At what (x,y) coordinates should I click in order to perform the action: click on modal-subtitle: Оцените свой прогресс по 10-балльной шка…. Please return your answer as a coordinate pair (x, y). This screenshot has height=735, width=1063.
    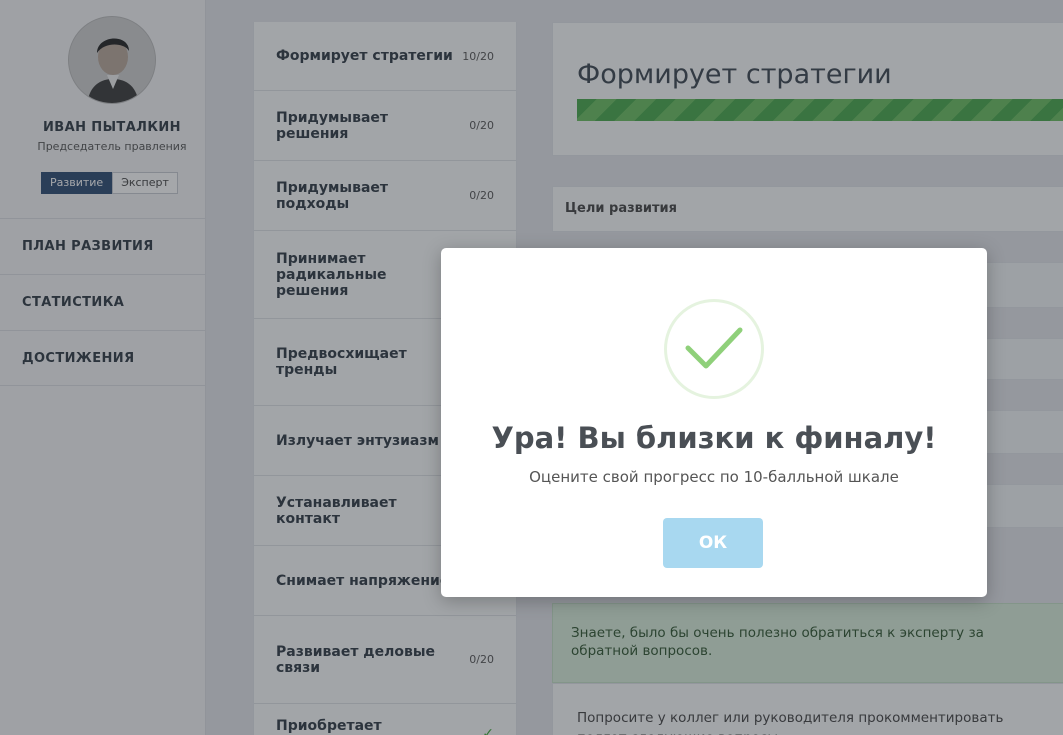
    Looking at the image, I should click on (714, 477).